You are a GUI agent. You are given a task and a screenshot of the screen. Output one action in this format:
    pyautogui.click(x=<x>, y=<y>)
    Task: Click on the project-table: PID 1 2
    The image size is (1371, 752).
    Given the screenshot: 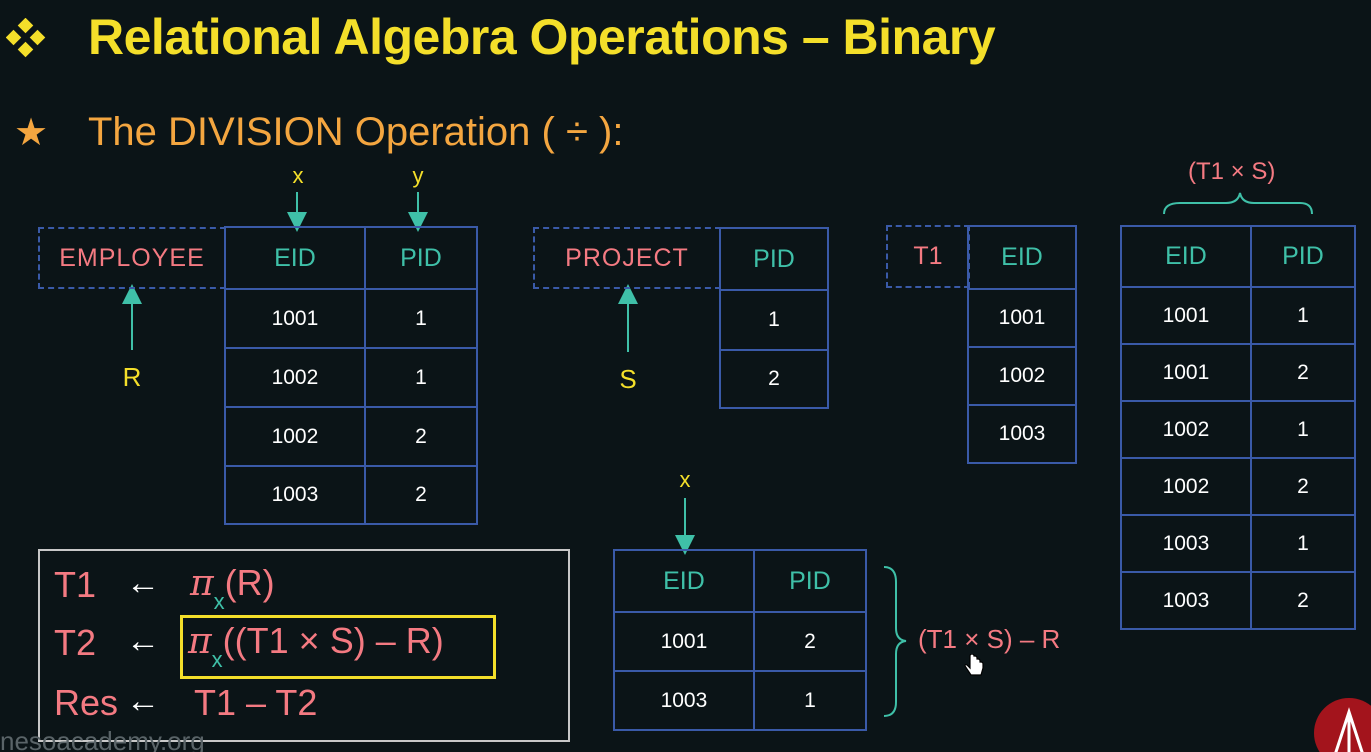 What is the action you would take?
    pyautogui.click(x=774, y=318)
    